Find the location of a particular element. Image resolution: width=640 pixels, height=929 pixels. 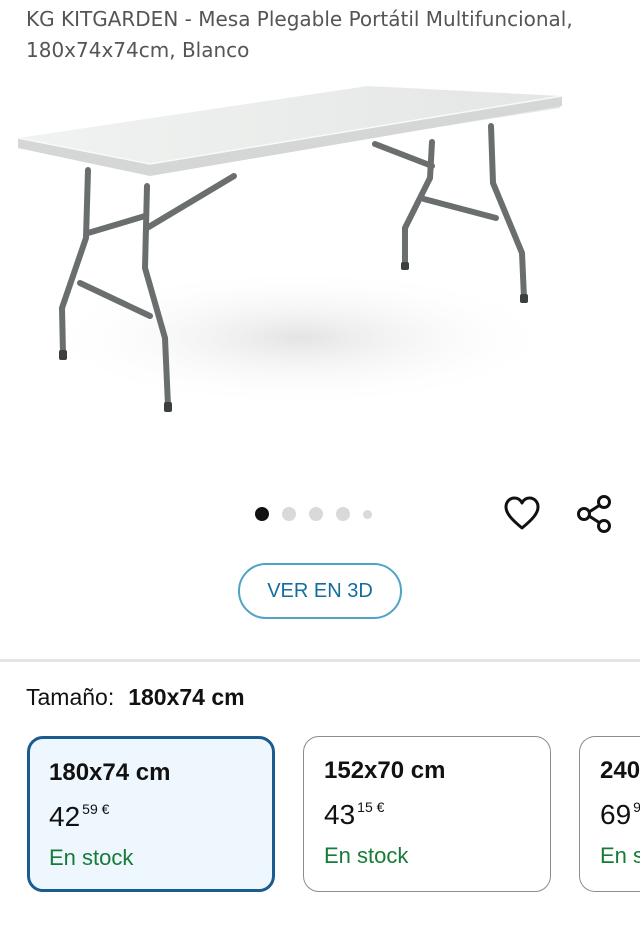

price-whole: 43 is located at coordinates (340, 814).